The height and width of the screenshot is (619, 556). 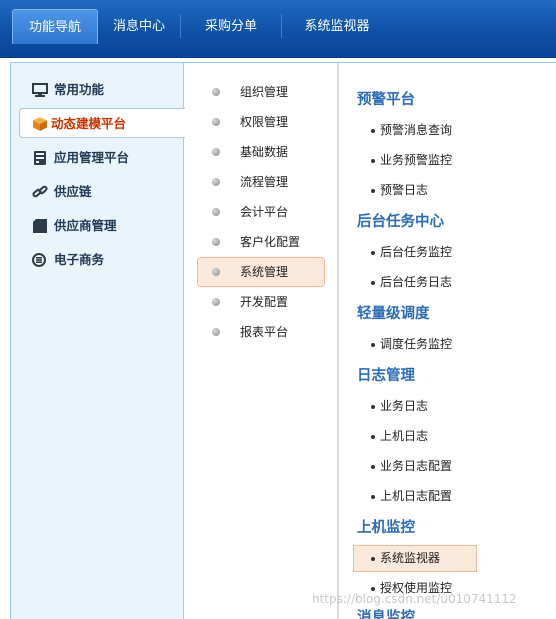 I want to click on leaf-label: 业务预警监控, so click(x=416, y=160).